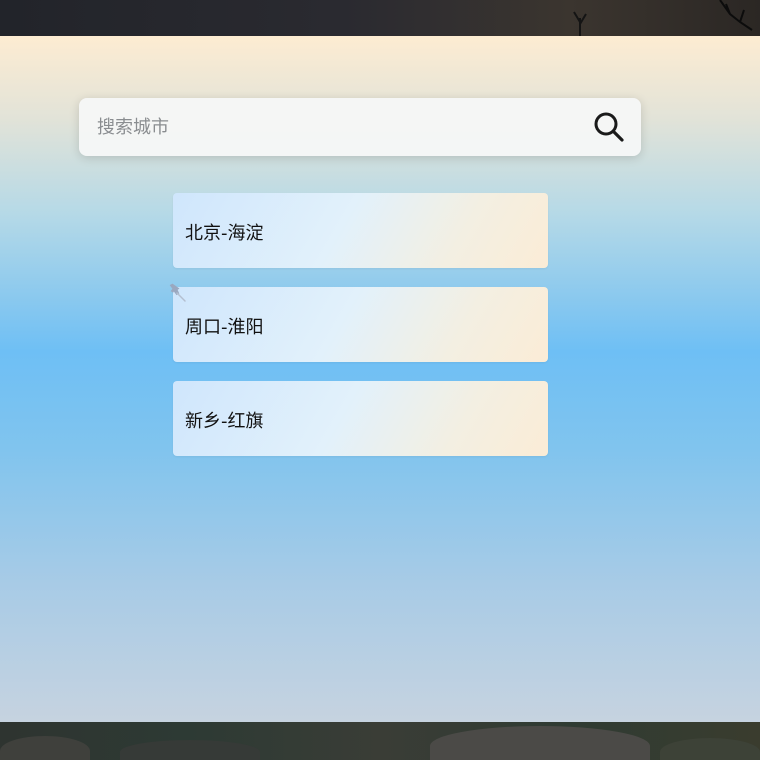 This screenshot has height=760, width=760. I want to click on city-card: 北京-海淀, so click(360, 230).